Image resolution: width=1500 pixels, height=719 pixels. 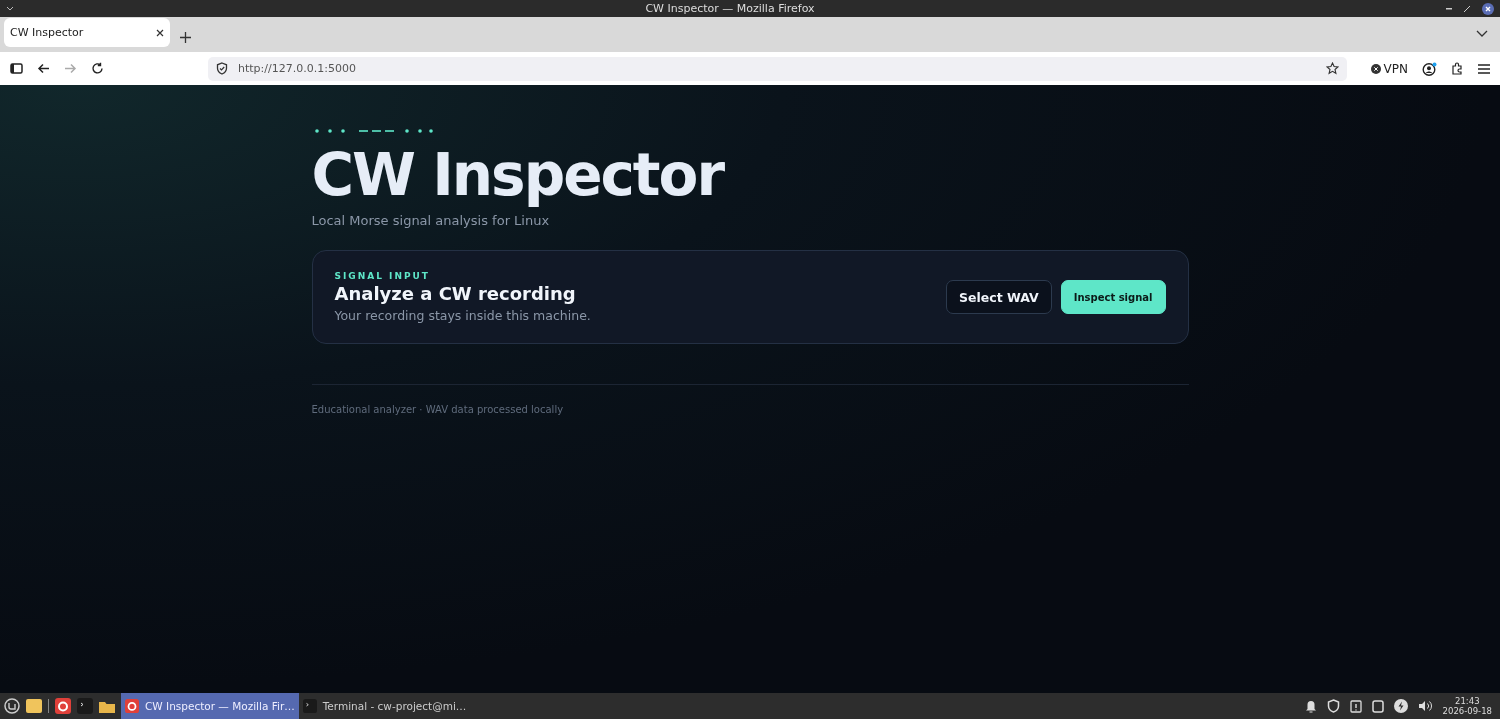 I want to click on card-heading: Analyze a CW recording, so click(x=455, y=293).